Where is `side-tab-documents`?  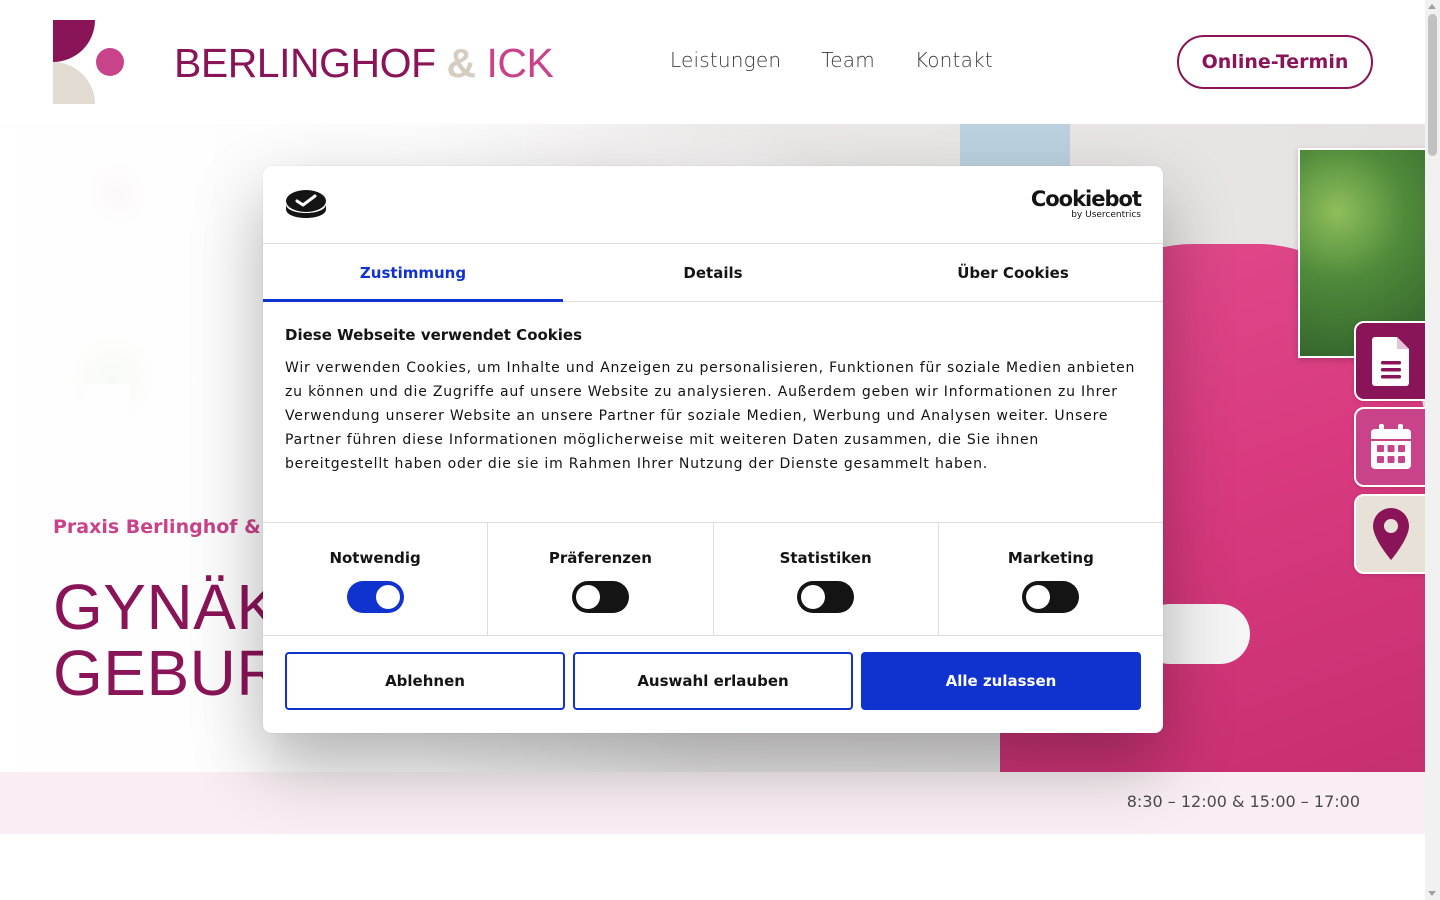 side-tab-documents is located at coordinates (1391, 361).